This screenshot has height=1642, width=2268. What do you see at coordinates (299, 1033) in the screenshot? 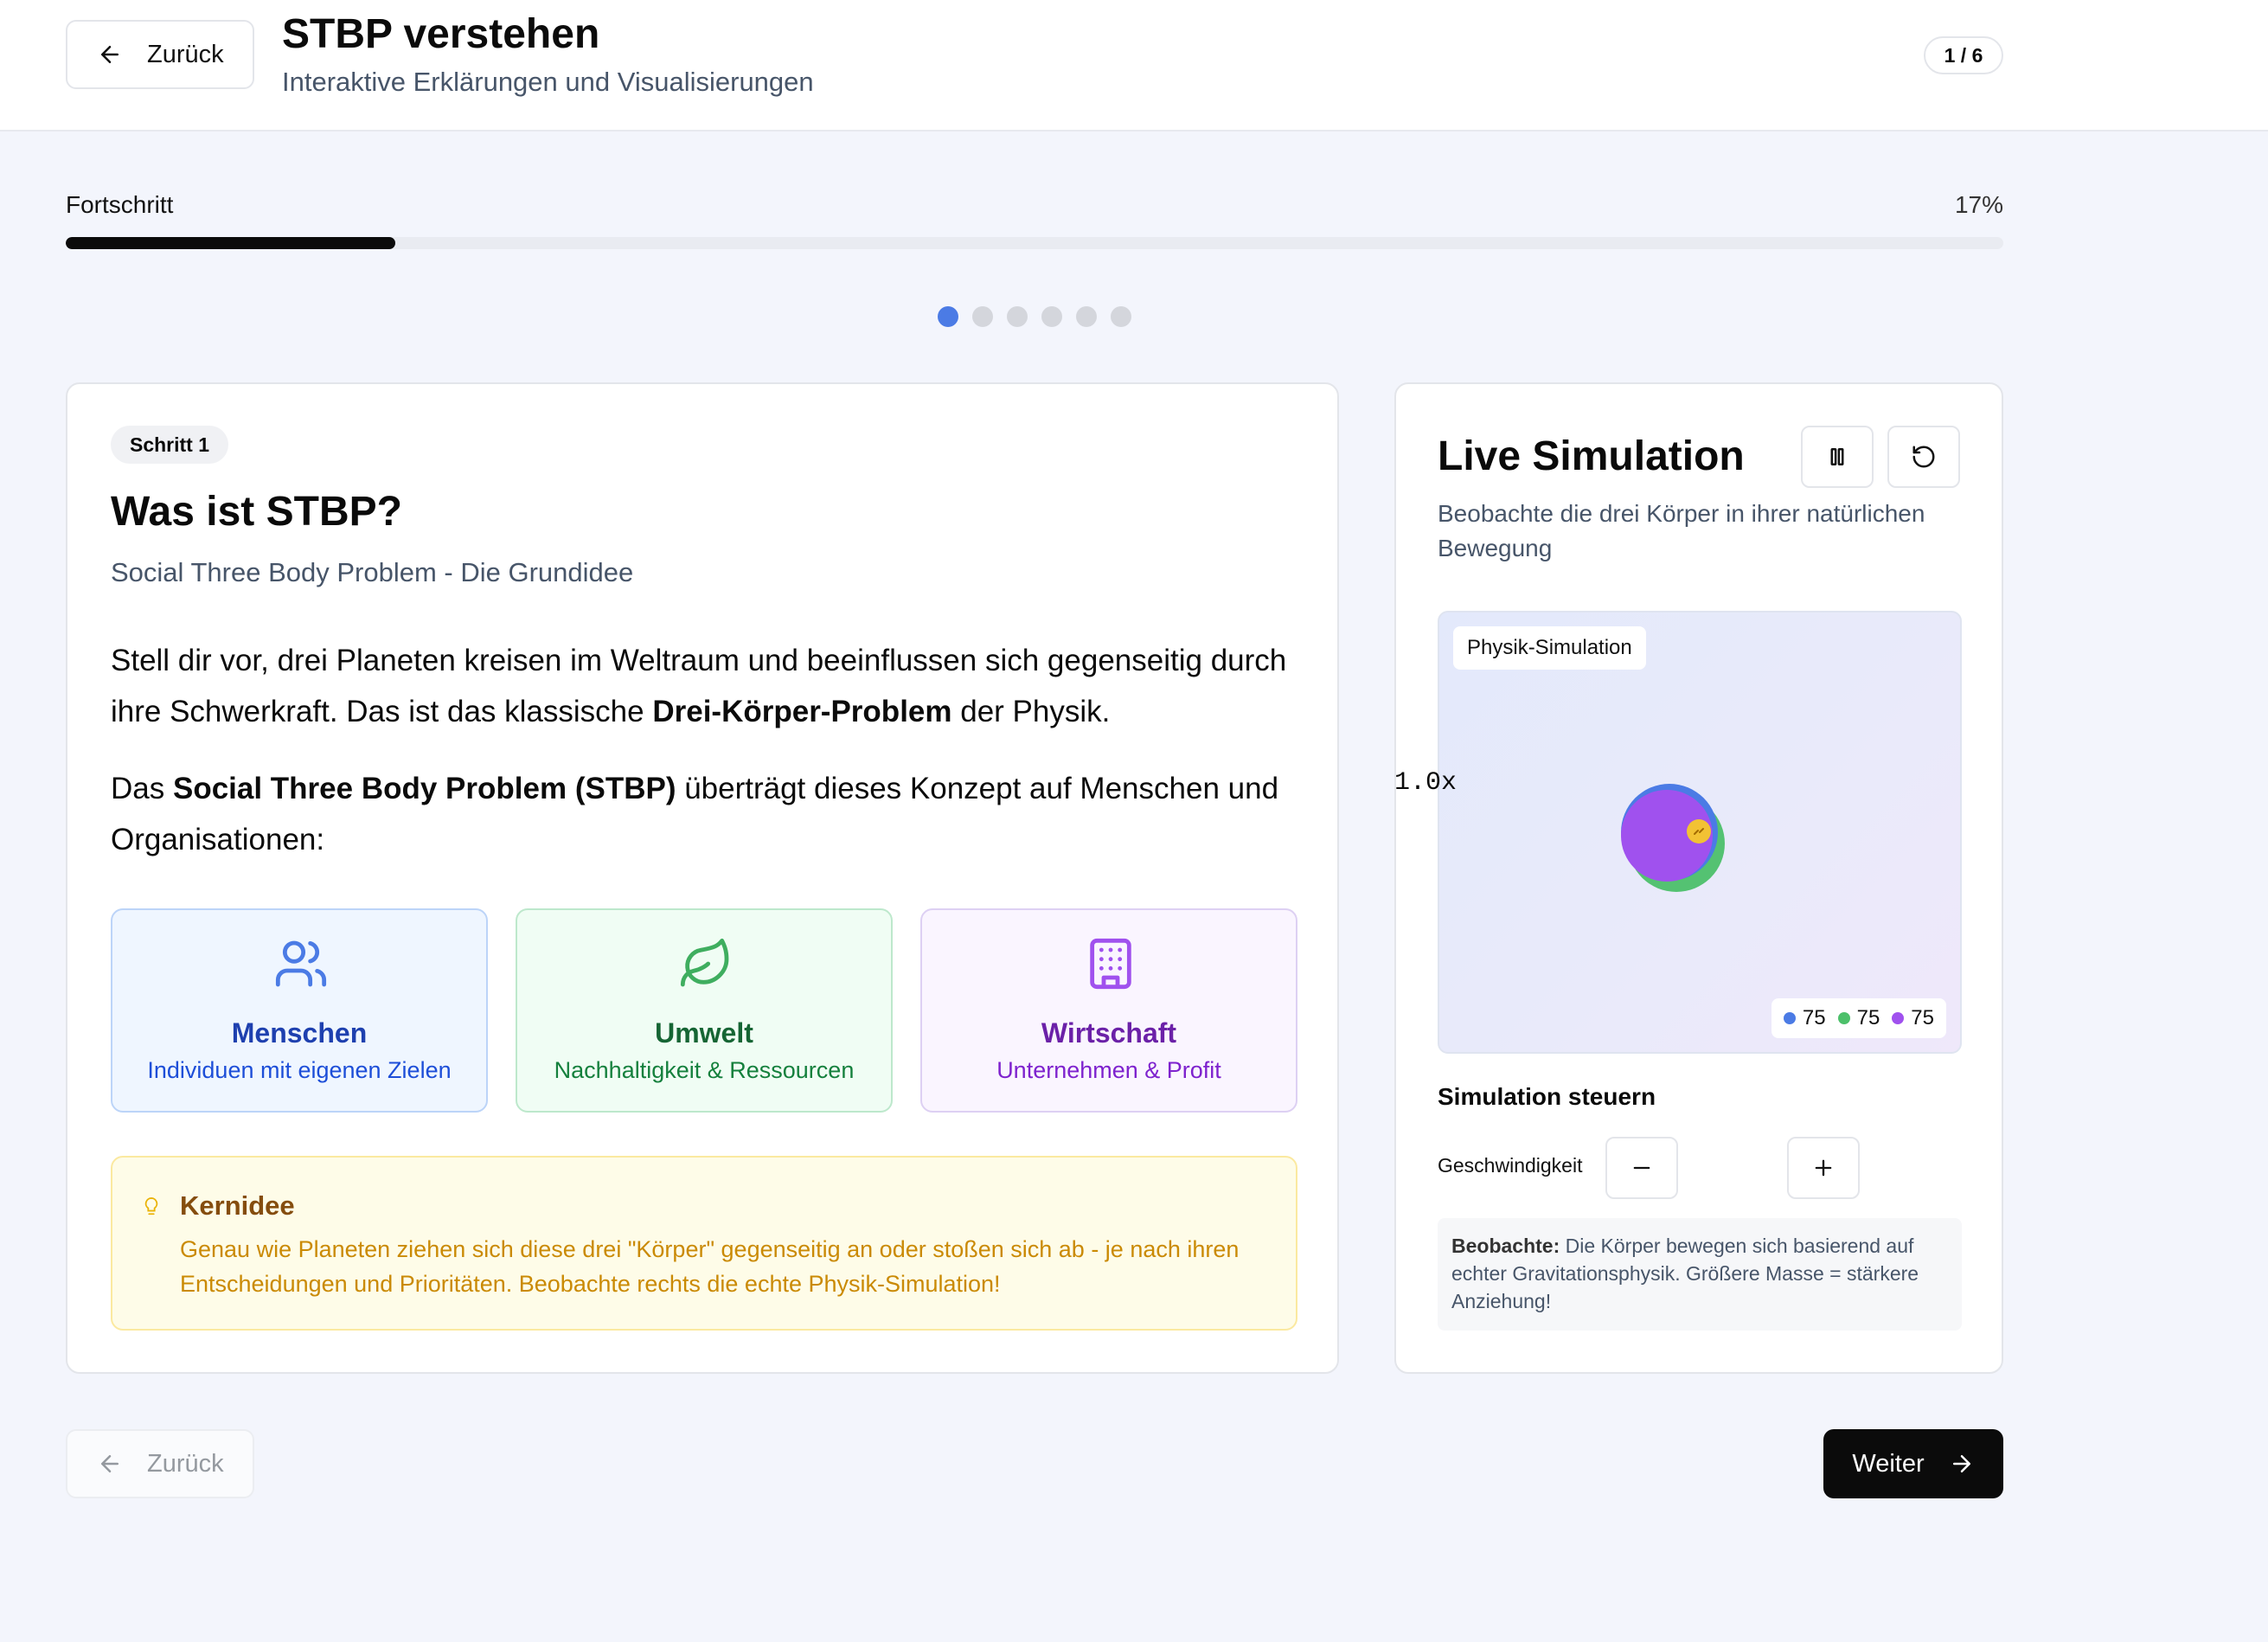
I see `tile-title: Menschen` at bounding box center [299, 1033].